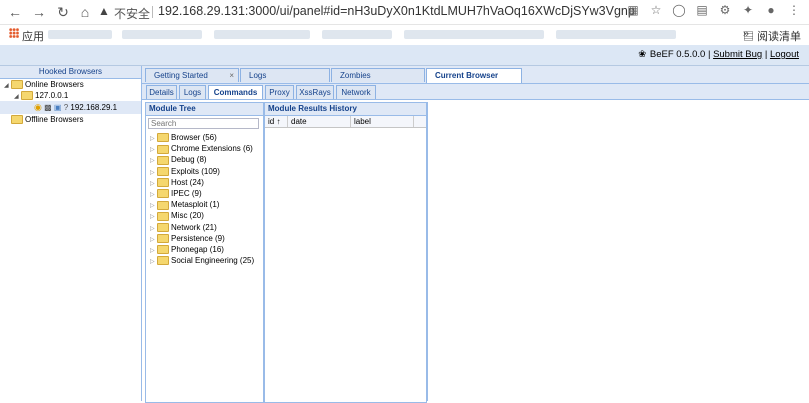  I want to click on unknown-icon: ?, so click(66, 107).